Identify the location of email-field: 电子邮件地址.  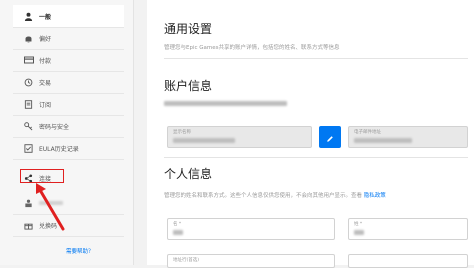
(408, 137).